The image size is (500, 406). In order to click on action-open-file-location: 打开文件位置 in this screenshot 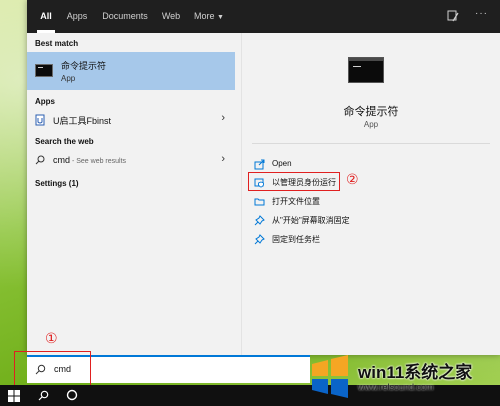, I will do `click(374, 202)`.